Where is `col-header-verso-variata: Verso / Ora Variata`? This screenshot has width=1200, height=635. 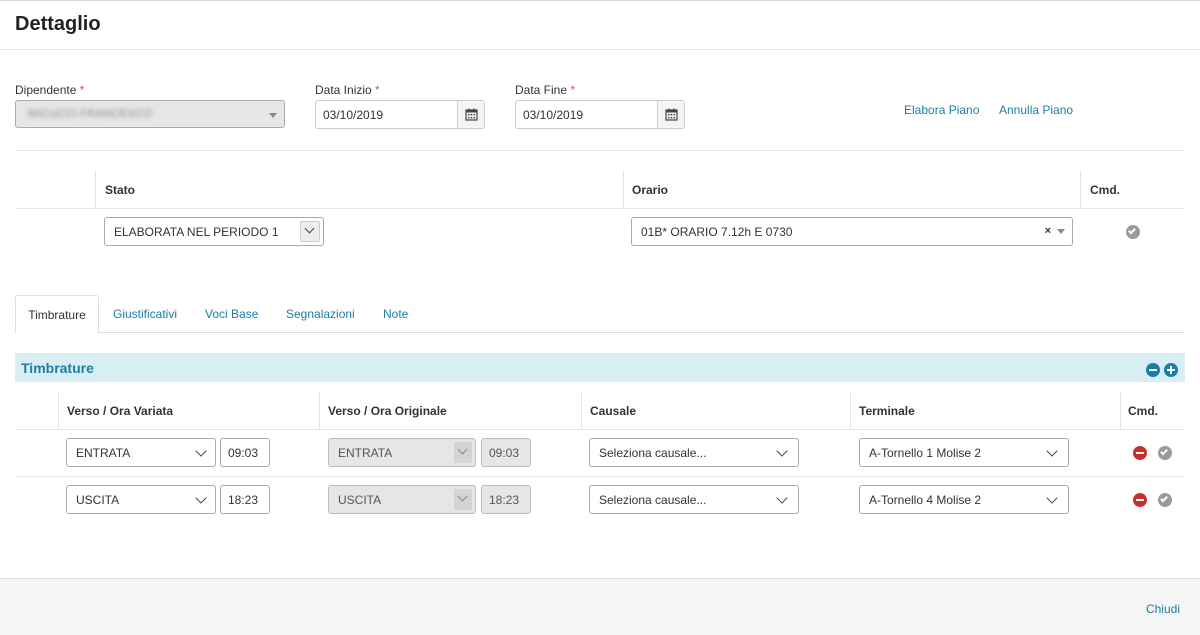
col-header-verso-variata: Verso / Ora Variata is located at coordinates (120, 411).